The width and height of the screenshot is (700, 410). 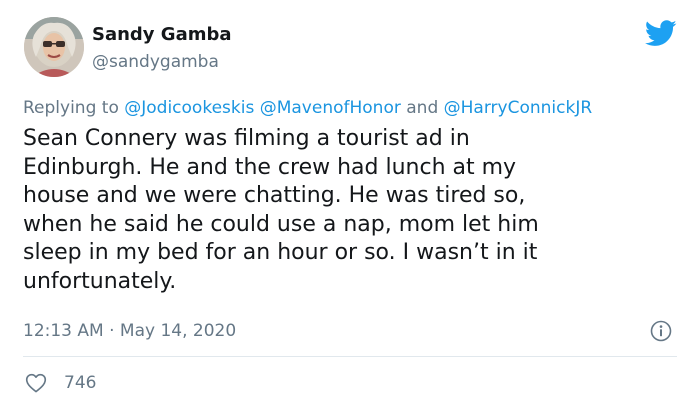 What do you see at coordinates (60, 383) in the screenshot?
I see `like-action: 746` at bounding box center [60, 383].